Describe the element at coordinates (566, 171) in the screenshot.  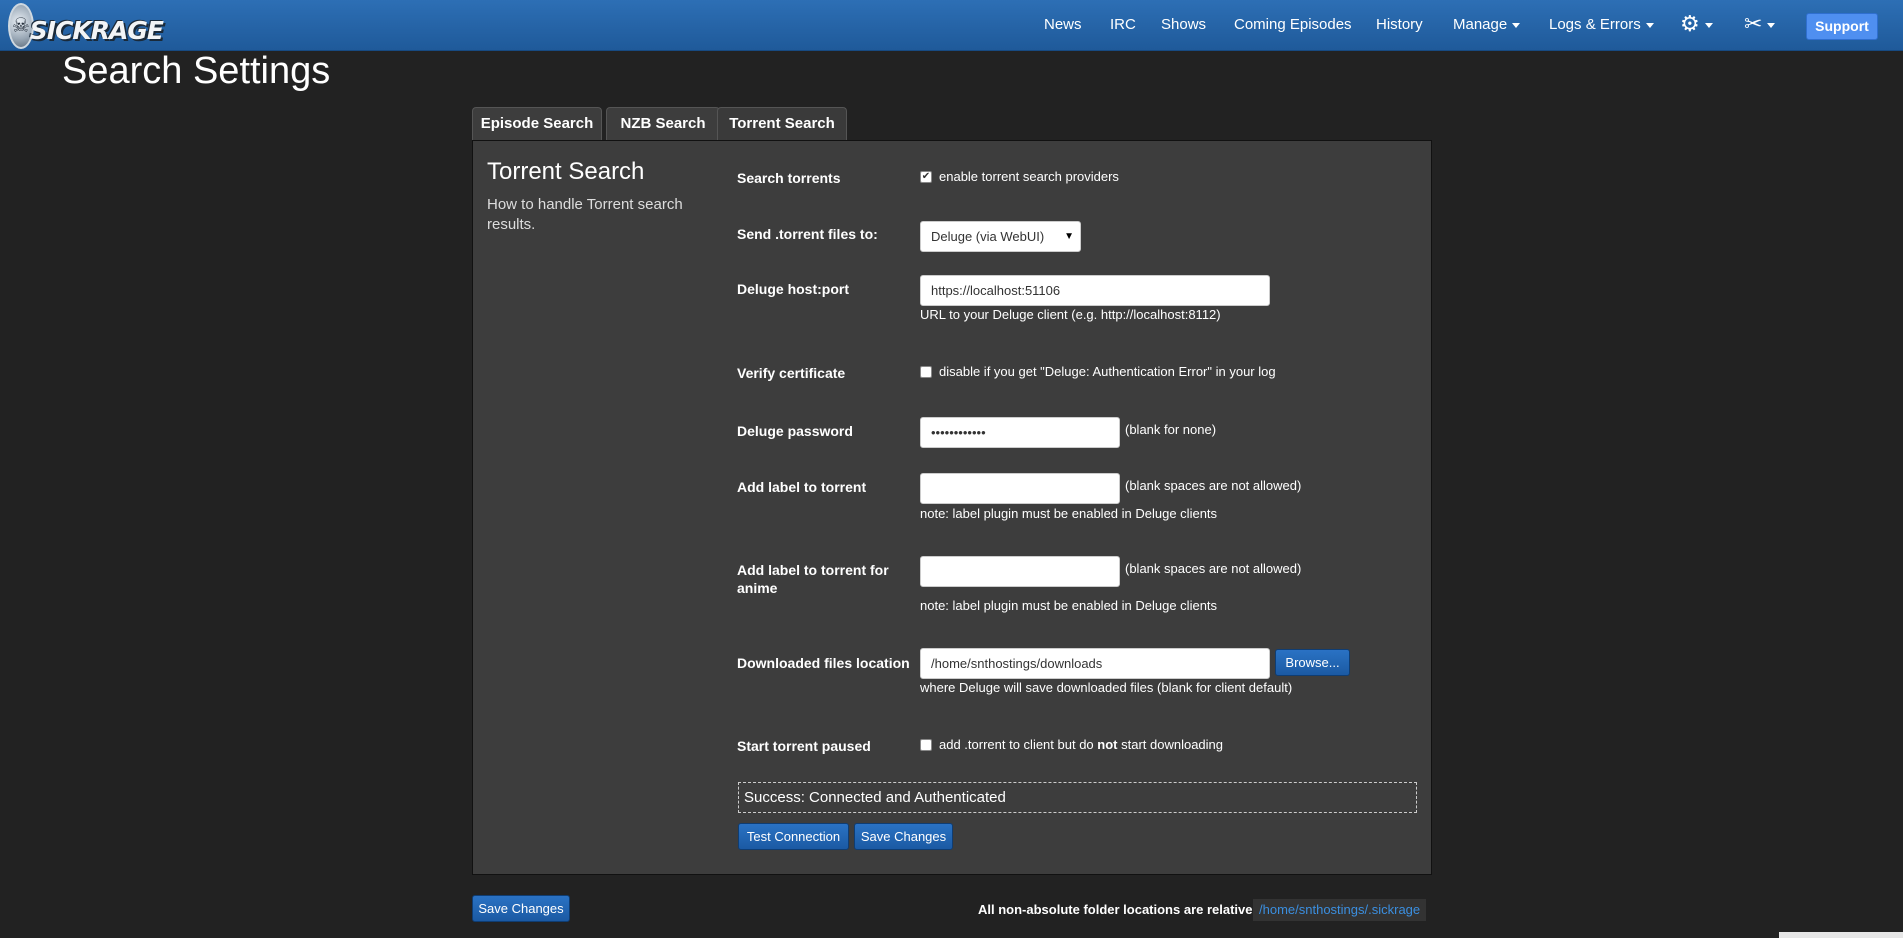
I see `section-title: Torrent Search` at that location.